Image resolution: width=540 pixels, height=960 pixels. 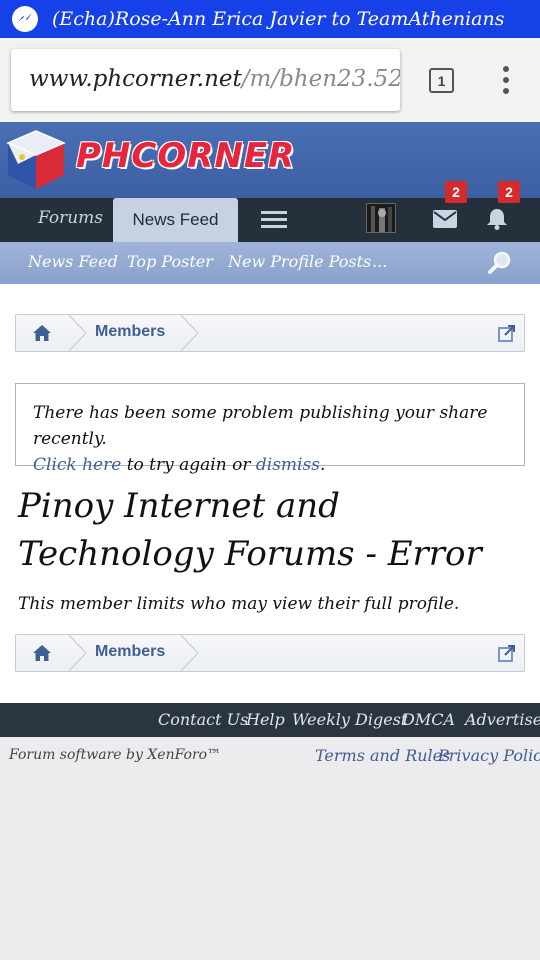 I want to click on inbox-icon, so click(x=445, y=221).